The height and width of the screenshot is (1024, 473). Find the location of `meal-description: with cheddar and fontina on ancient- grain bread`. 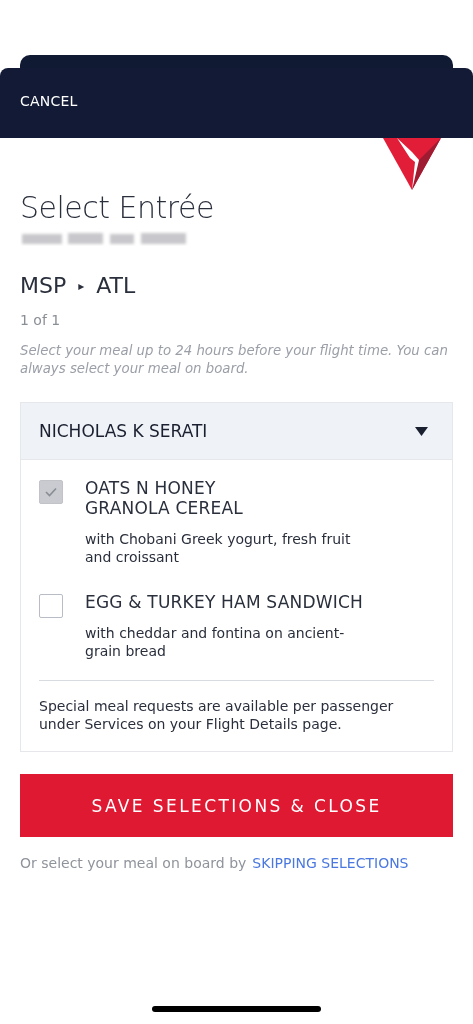

meal-description: with cheddar and fontina on ancient- grain bread is located at coordinates (215, 642).